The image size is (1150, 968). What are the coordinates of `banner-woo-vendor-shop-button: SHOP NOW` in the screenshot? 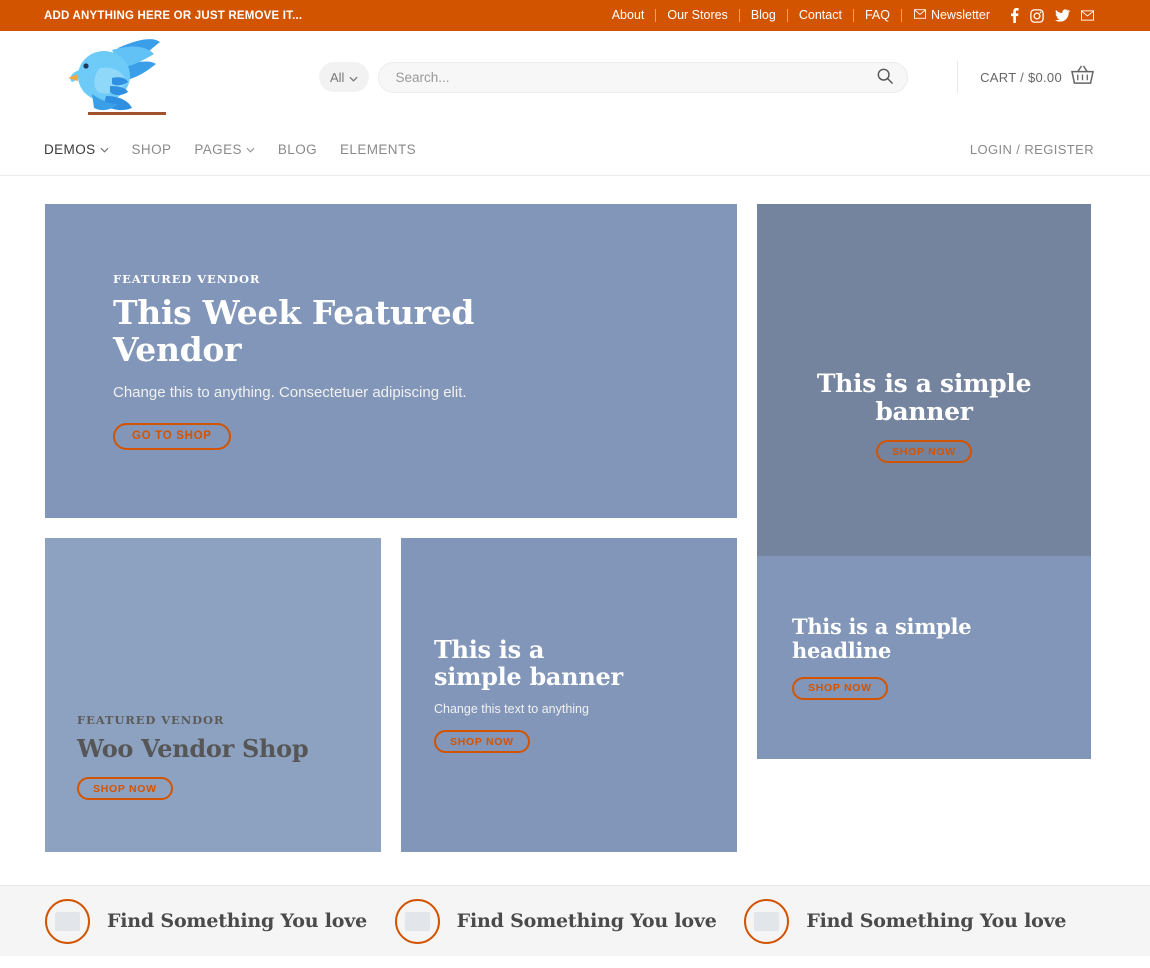 It's located at (125, 788).